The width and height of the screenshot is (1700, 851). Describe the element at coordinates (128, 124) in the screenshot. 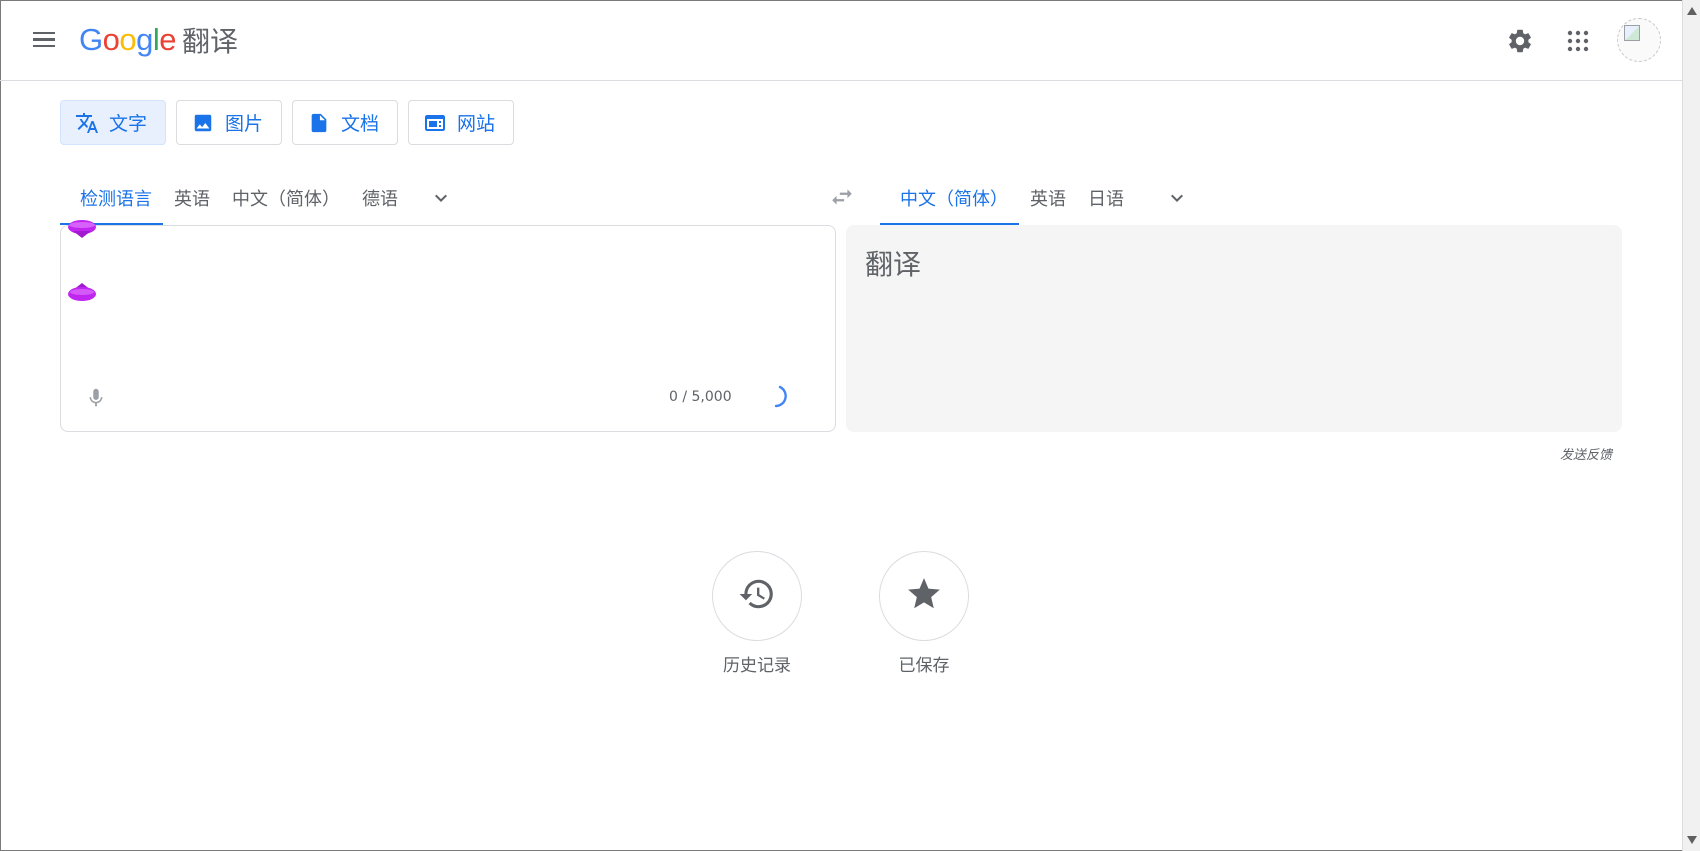

I see `mode-text-label: 文字` at that location.